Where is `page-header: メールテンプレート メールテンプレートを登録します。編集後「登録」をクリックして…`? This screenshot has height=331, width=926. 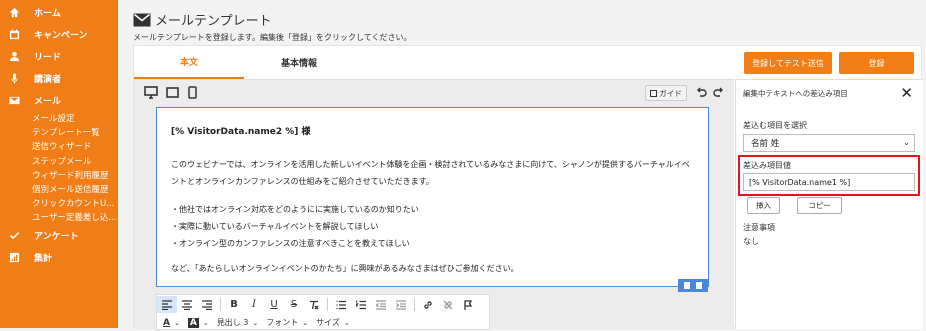
page-header: メールテンプレート メールテンプレートを登録します。編集後「登録」をクリックして… is located at coordinates (272, 26).